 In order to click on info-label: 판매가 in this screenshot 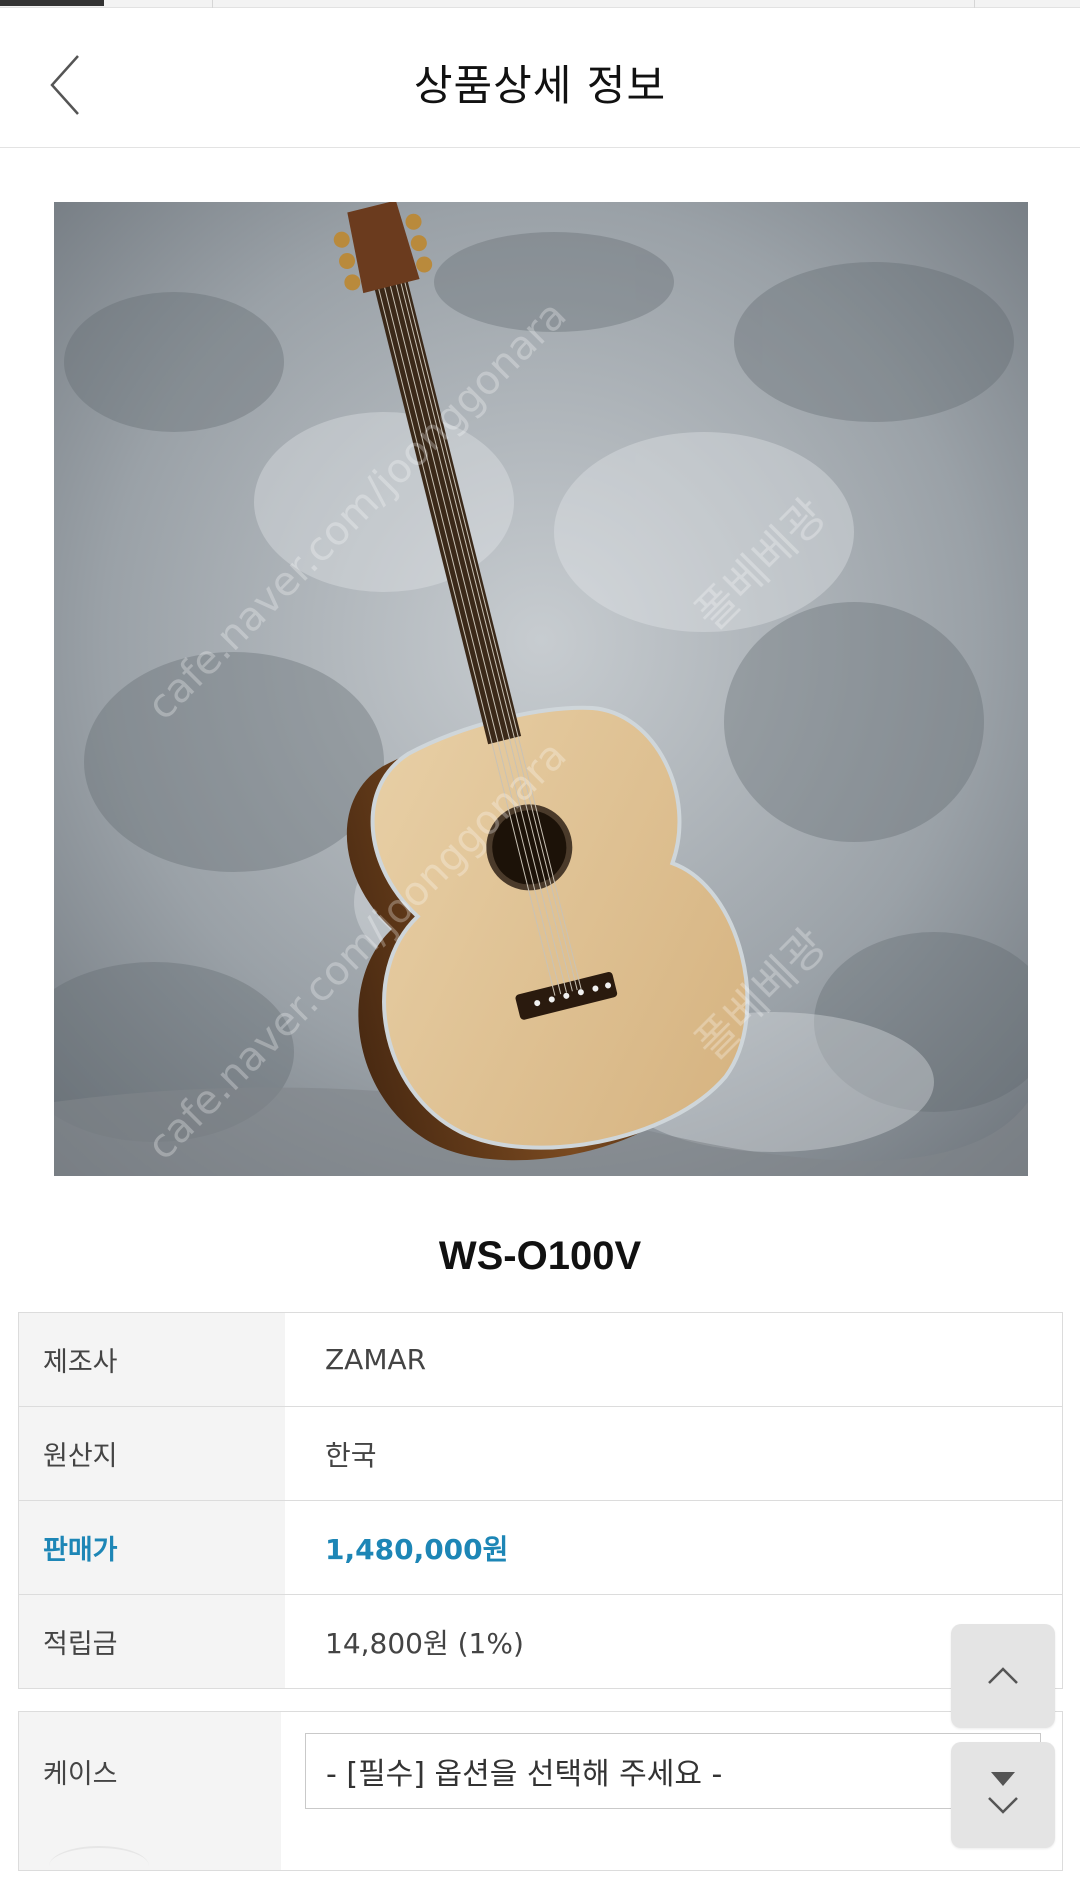, I will do `click(152, 1547)`.